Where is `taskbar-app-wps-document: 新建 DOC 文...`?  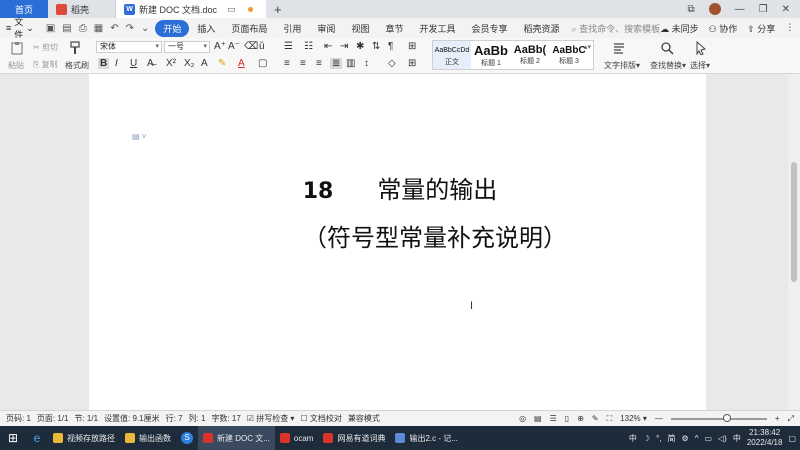
taskbar-app-wps-document: 新建 DOC 文... is located at coordinates (236, 438).